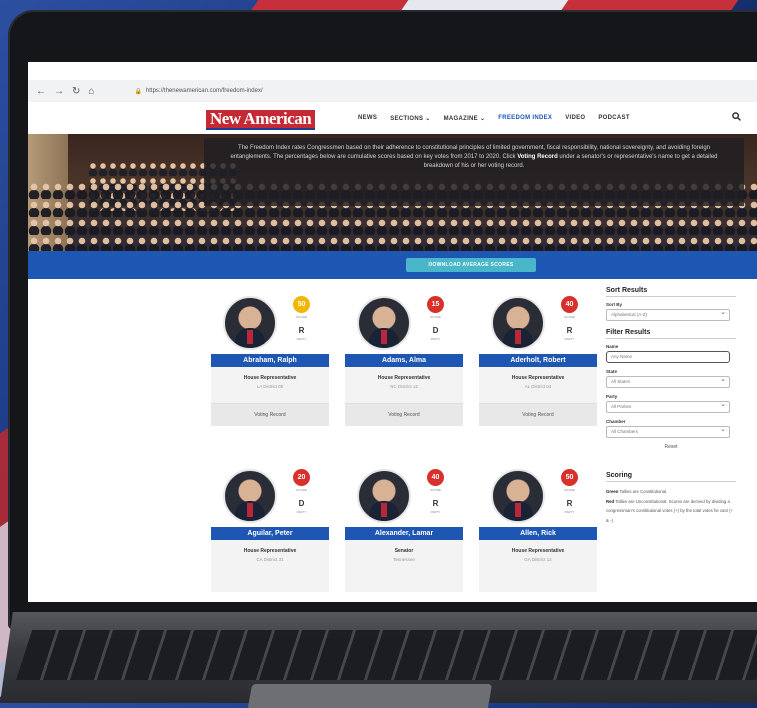 This screenshot has height=708, width=757. Describe the element at coordinates (613, 118) in the screenshot. I see `nav-podcast: PODCAST` at that location.